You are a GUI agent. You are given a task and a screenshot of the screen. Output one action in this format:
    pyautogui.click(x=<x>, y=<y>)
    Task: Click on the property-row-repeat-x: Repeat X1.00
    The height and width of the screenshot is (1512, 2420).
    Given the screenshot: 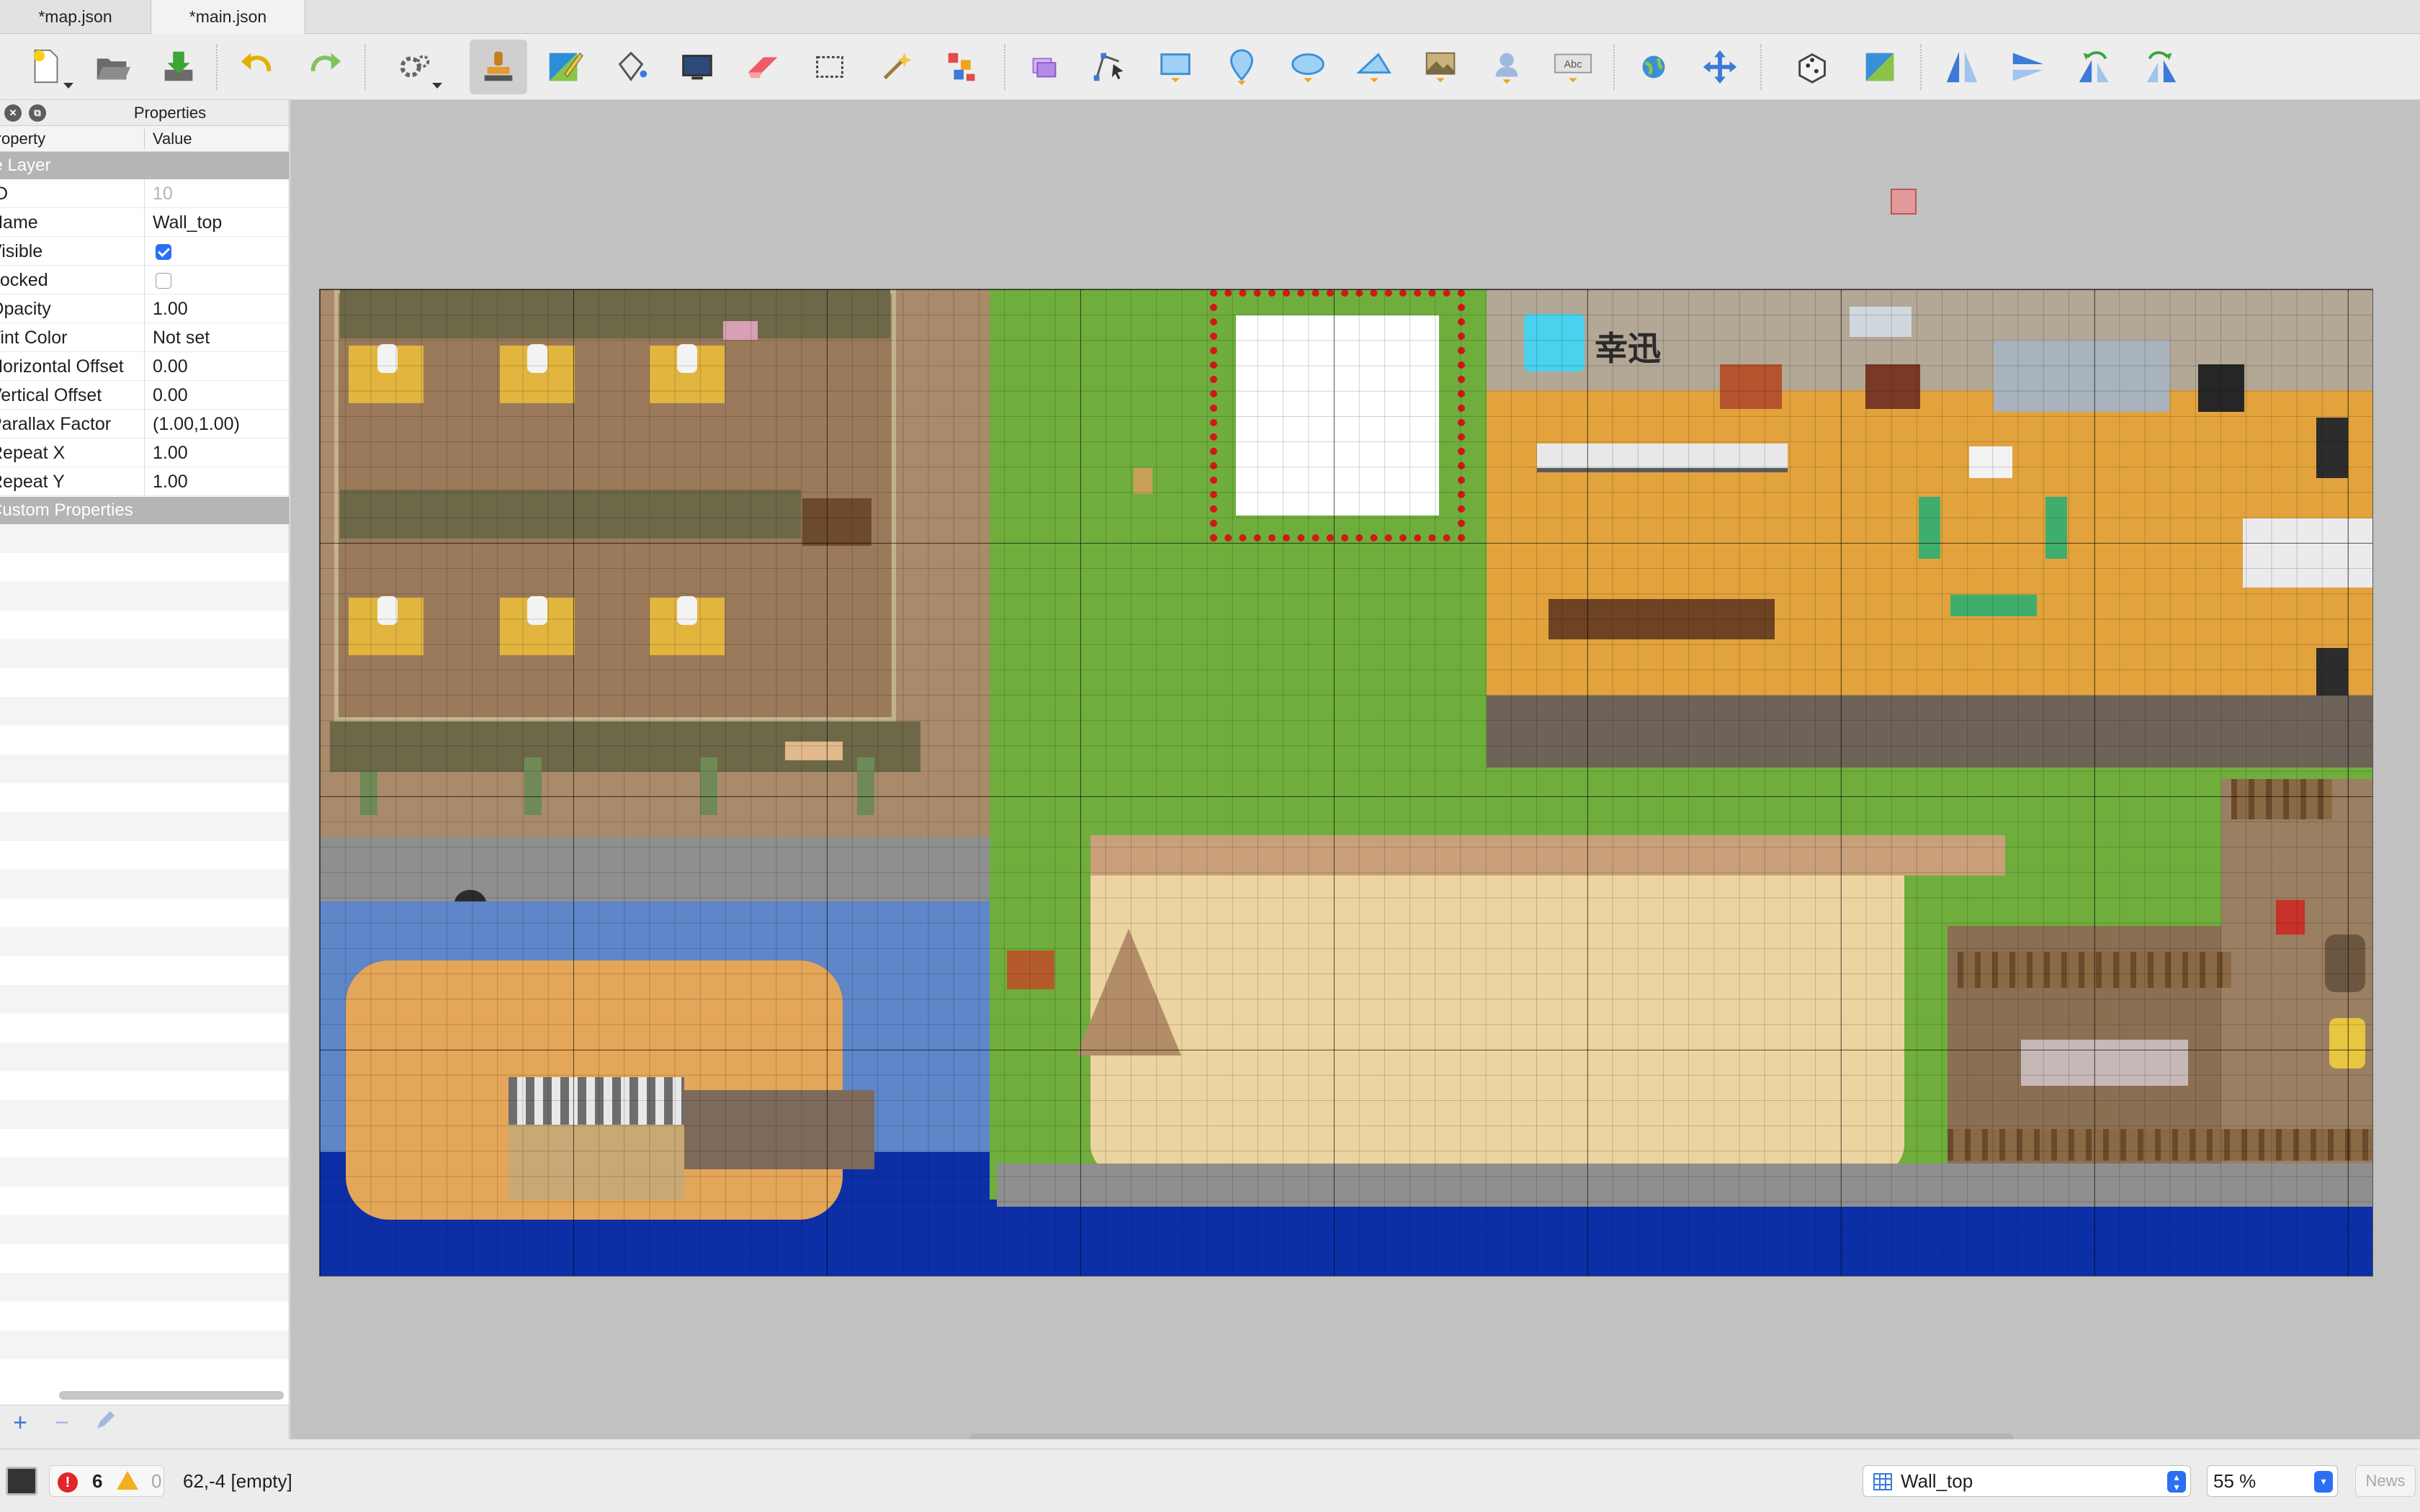 What is the action you would take?
    pyautogui.click(x=144, y=452)
    